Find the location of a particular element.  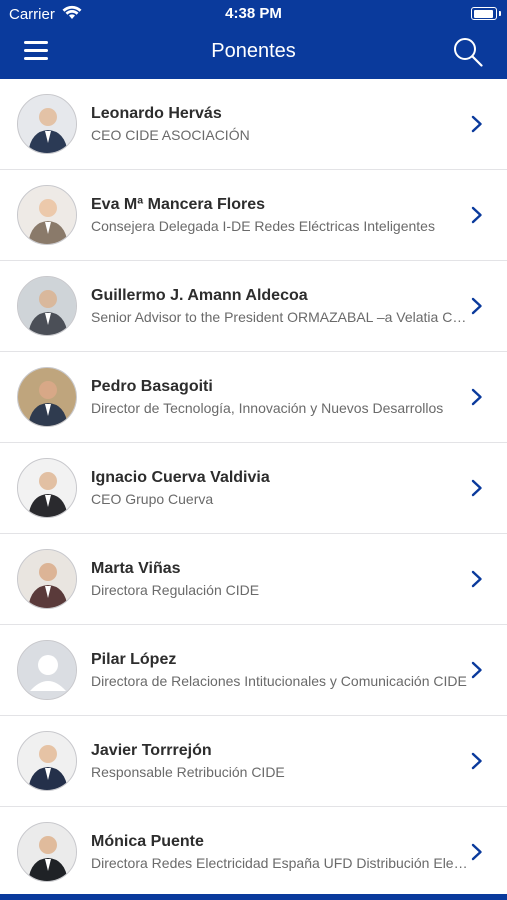

speaker-row: Marta Viñas Directora Regulación CIDE is located at coordinates (253, 579).